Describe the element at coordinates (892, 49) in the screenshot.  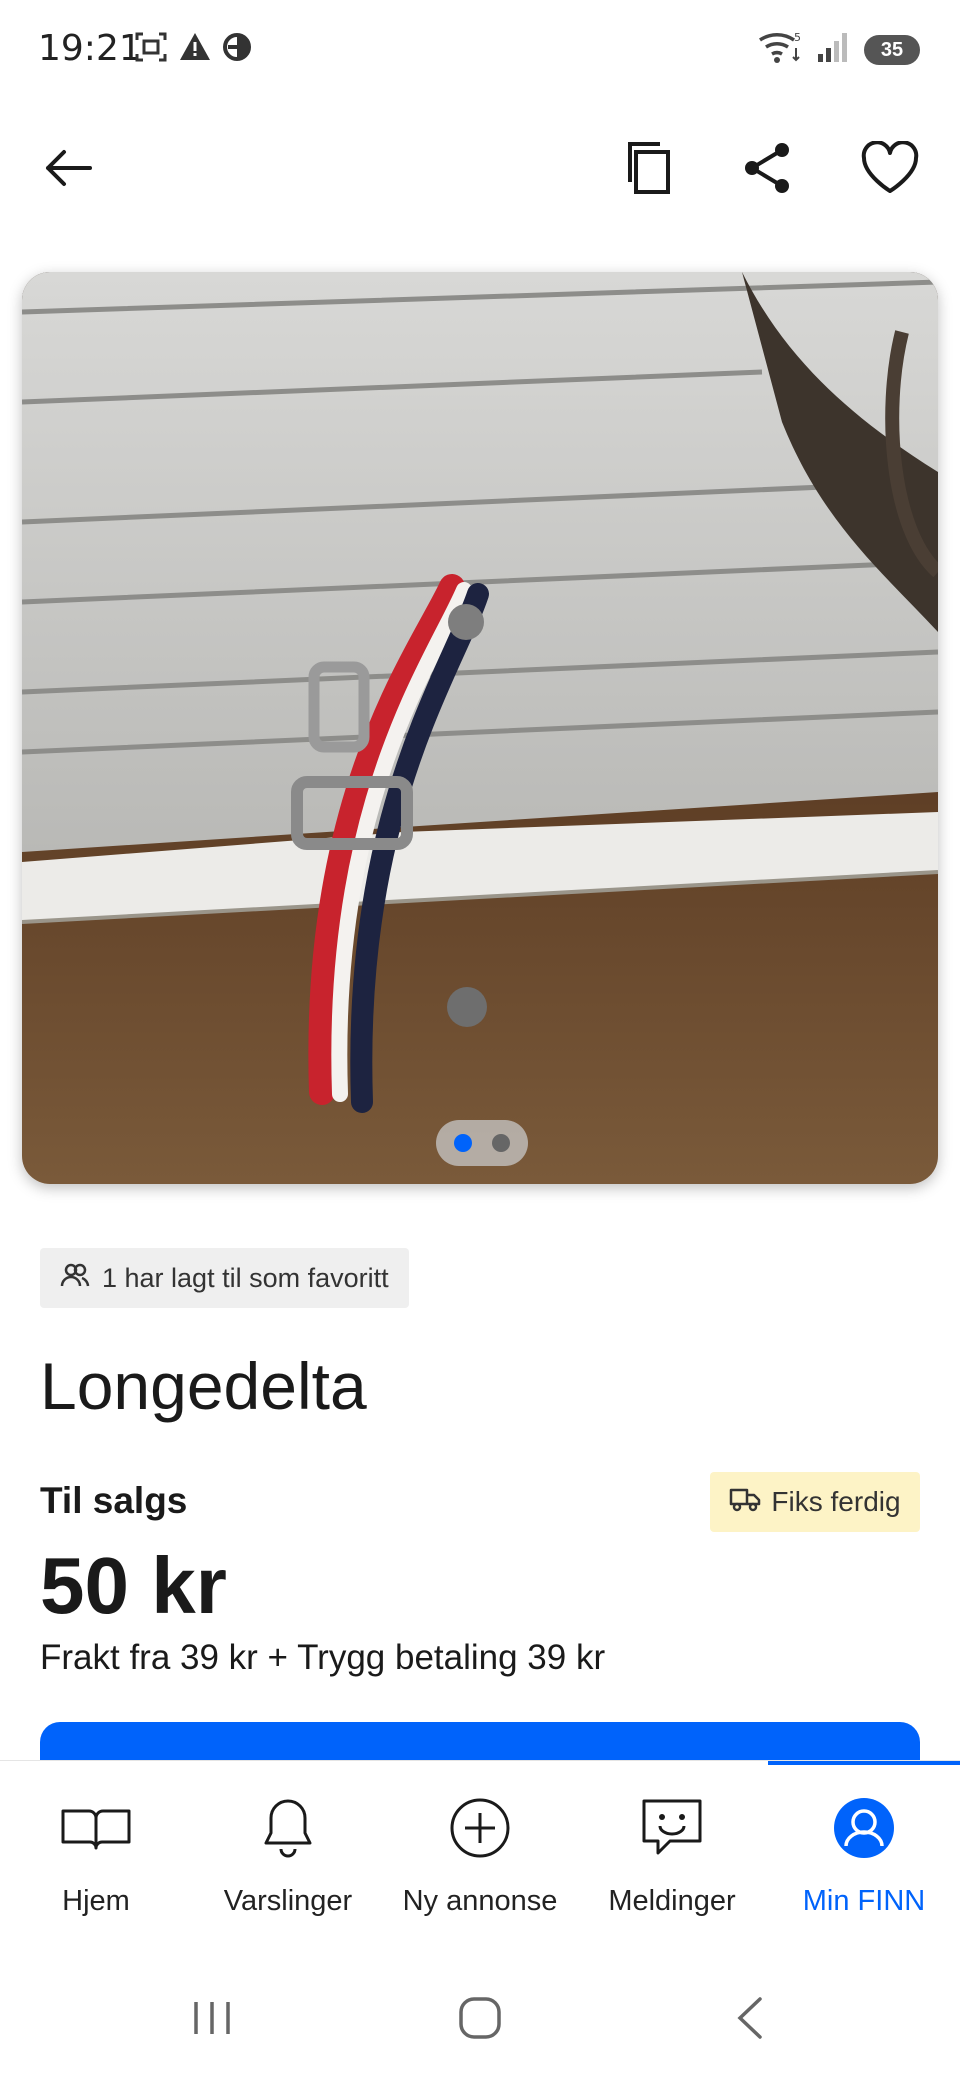
I see `battery-icon: 35` at that location.